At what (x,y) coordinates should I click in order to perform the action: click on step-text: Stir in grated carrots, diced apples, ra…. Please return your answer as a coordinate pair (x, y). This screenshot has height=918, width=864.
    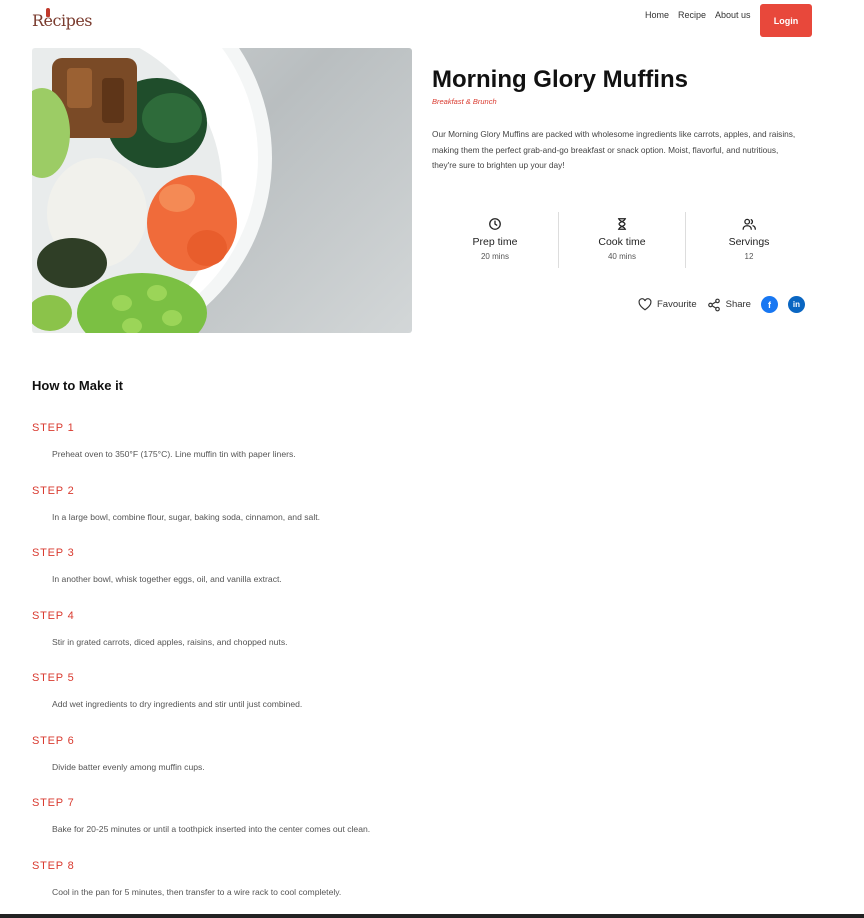
    Looking at the image, I should click on (170, 641).